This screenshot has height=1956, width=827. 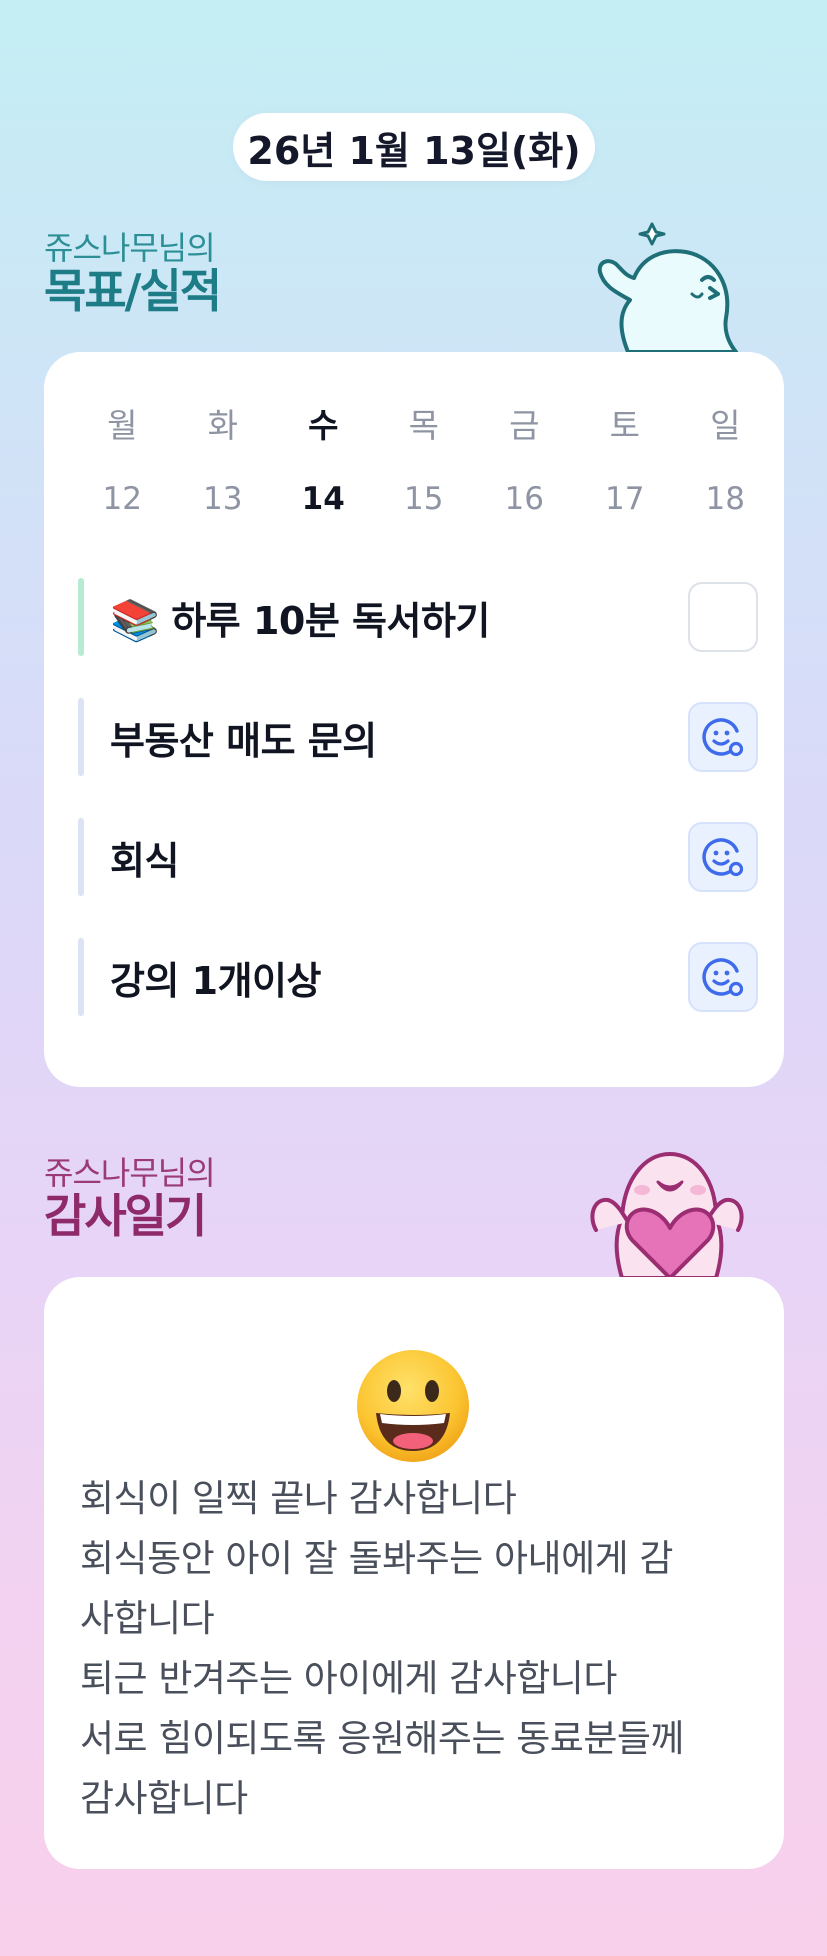 I want to click on task-label: 부동산 매도 문의, so click(x=243, y=740).